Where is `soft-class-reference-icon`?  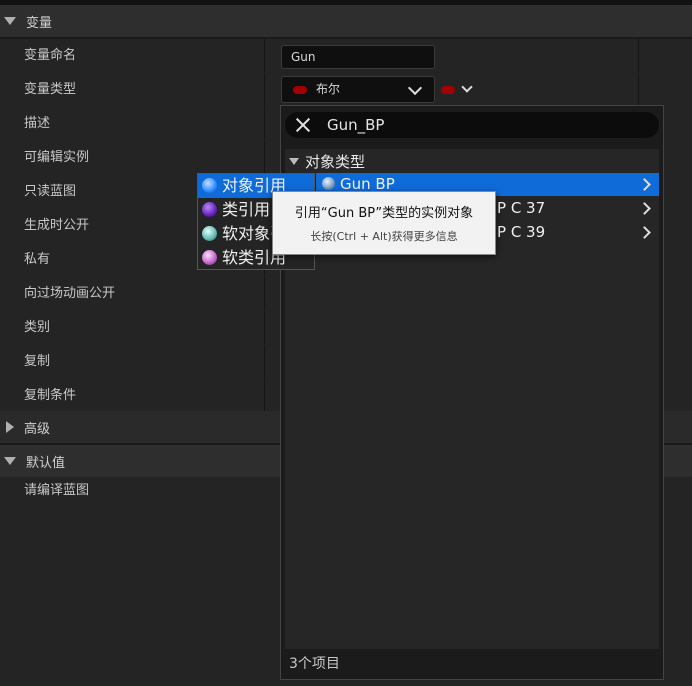 soft-class-reference-icon is located at coordinates (209, 257).